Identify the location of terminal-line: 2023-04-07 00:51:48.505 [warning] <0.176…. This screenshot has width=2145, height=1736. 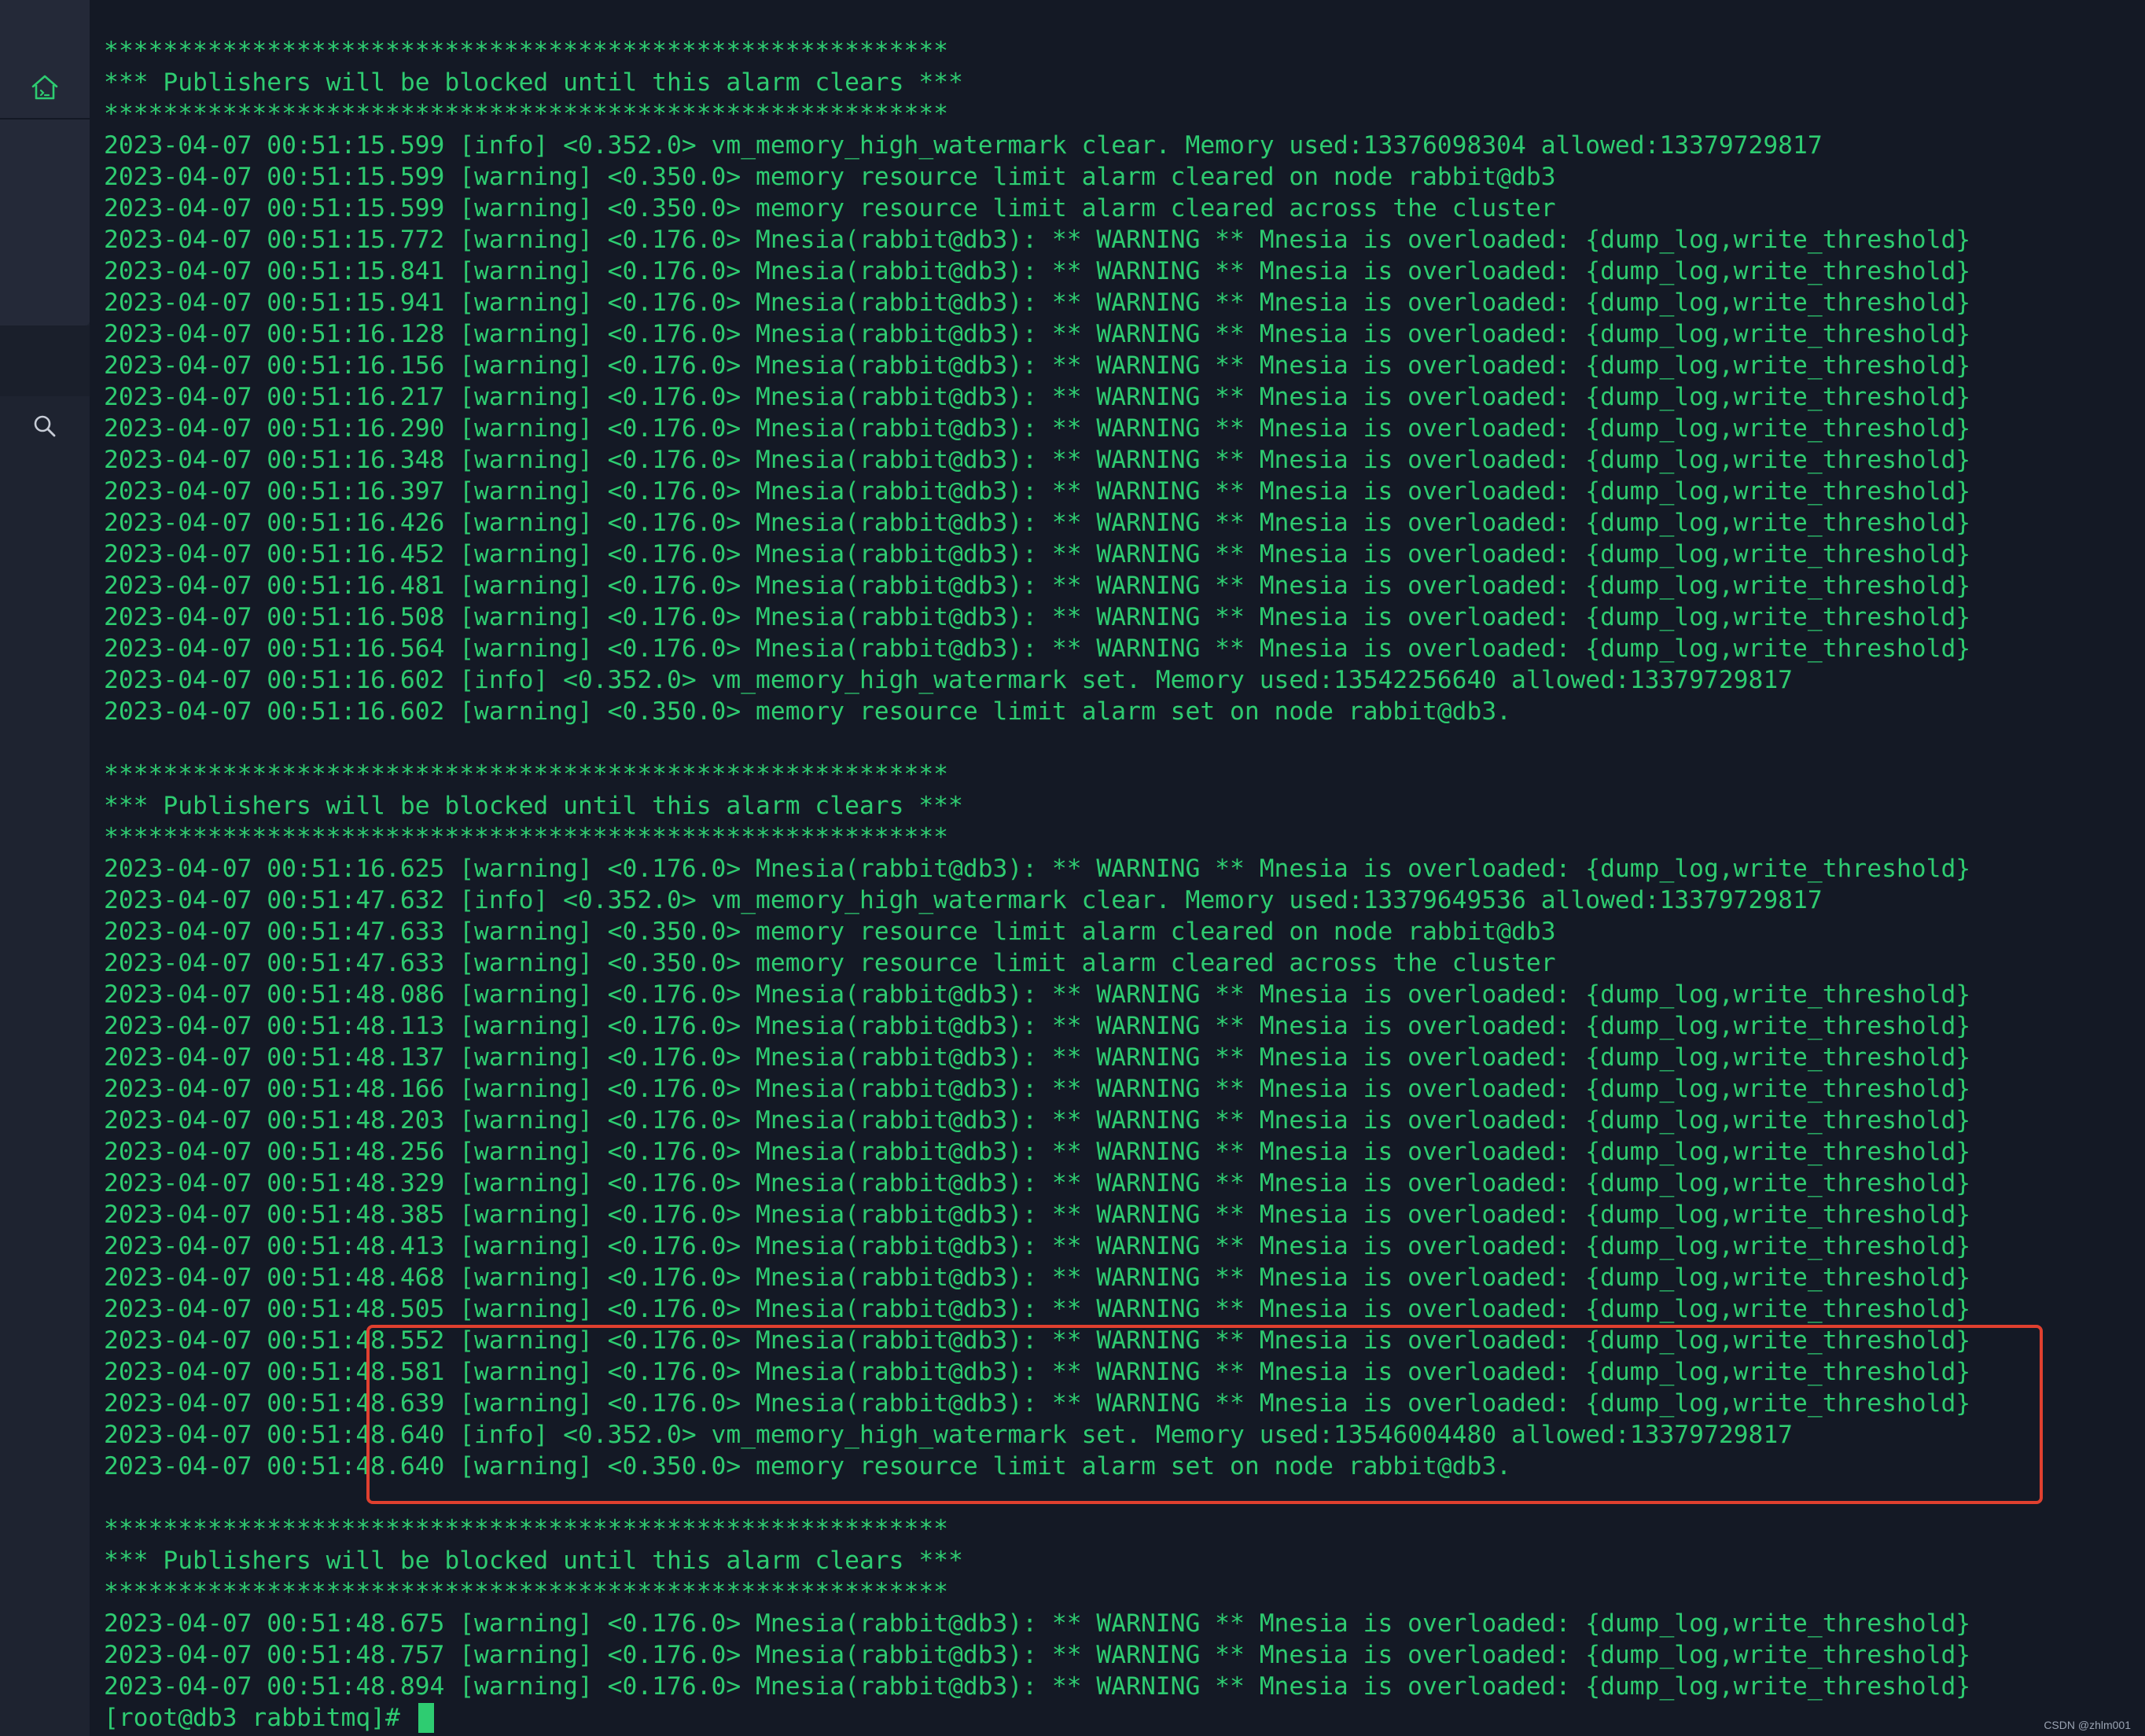
(1037, 1309).